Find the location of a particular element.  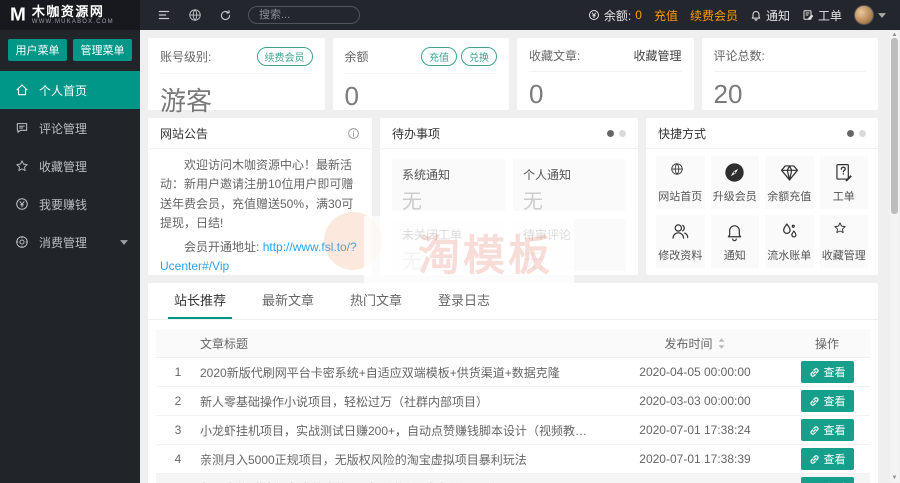

stat-link: 收藏管理 is located at coordinates (657, 55).